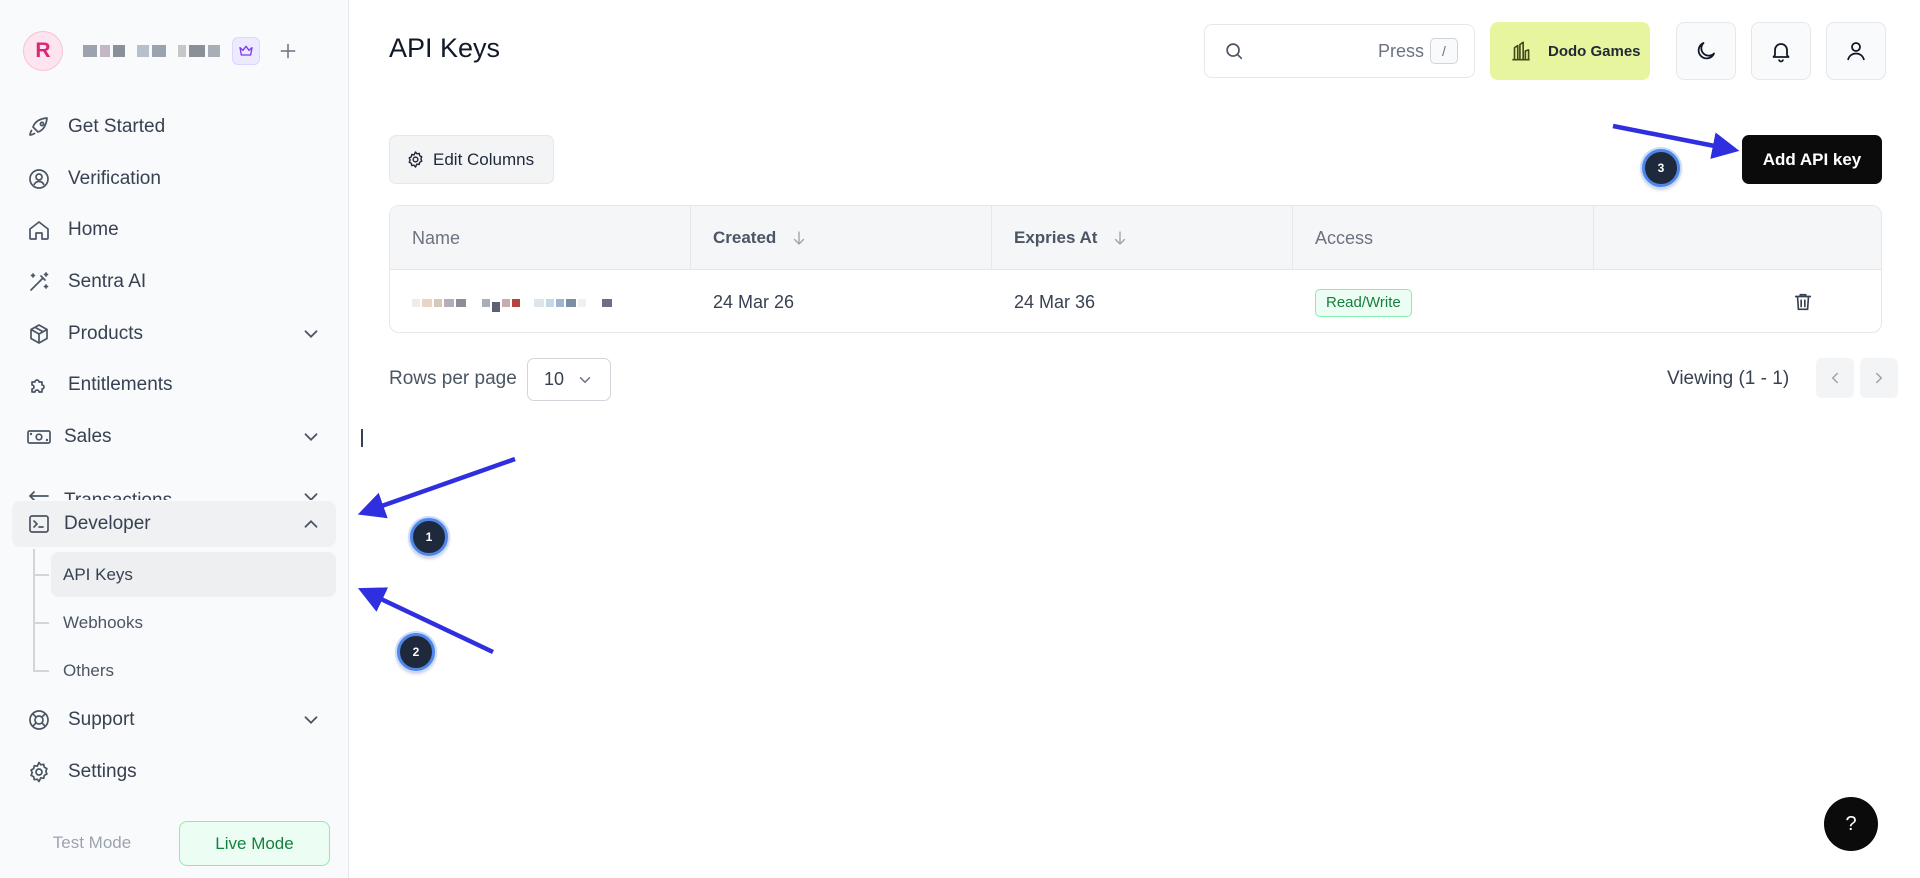 The image size is (1920, 878). Describe the element at coordinates (39, 385) in the screenshot. I see `puzzle-icon` at that location.